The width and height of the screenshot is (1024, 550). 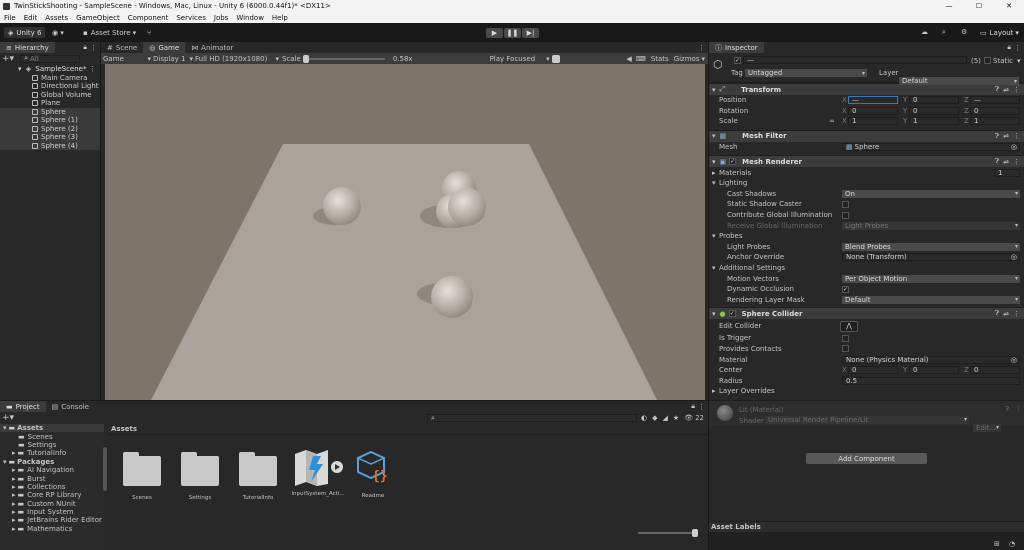 I want to click on object-name-input: —, so click(x=855, y=60).